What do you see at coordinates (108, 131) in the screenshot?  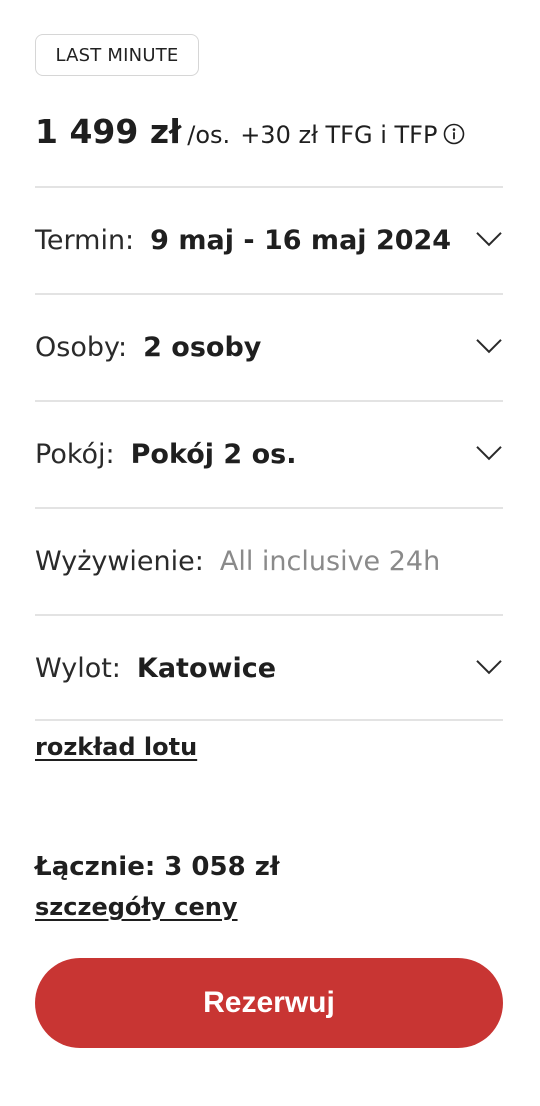 I see `price-amount: 1 499 zł` at bounding box center [108, 131].